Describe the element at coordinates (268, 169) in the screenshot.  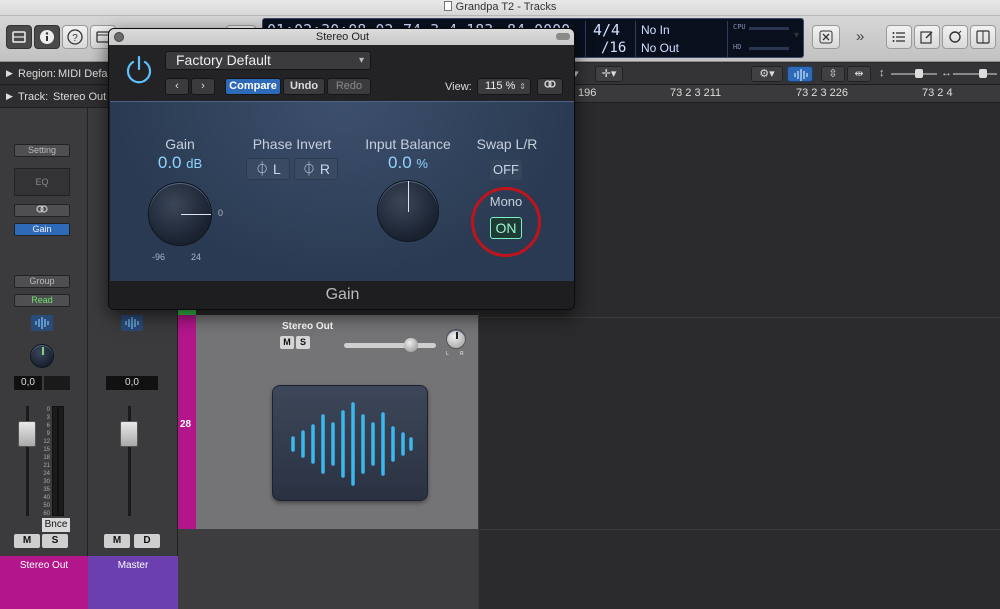
I see `phase-invert-left-button: ⏀ L` at that location.